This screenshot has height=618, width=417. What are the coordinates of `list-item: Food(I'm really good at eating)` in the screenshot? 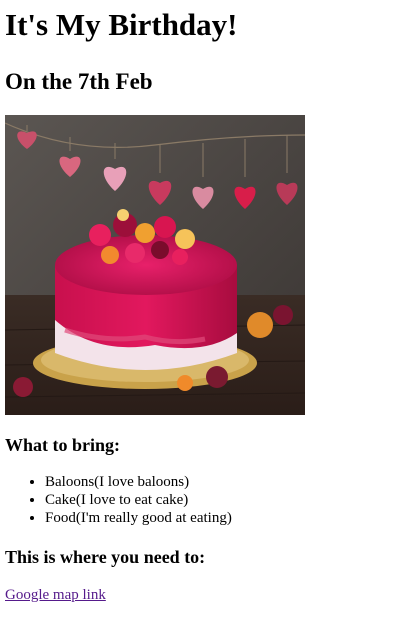 It's located at (228, 518).